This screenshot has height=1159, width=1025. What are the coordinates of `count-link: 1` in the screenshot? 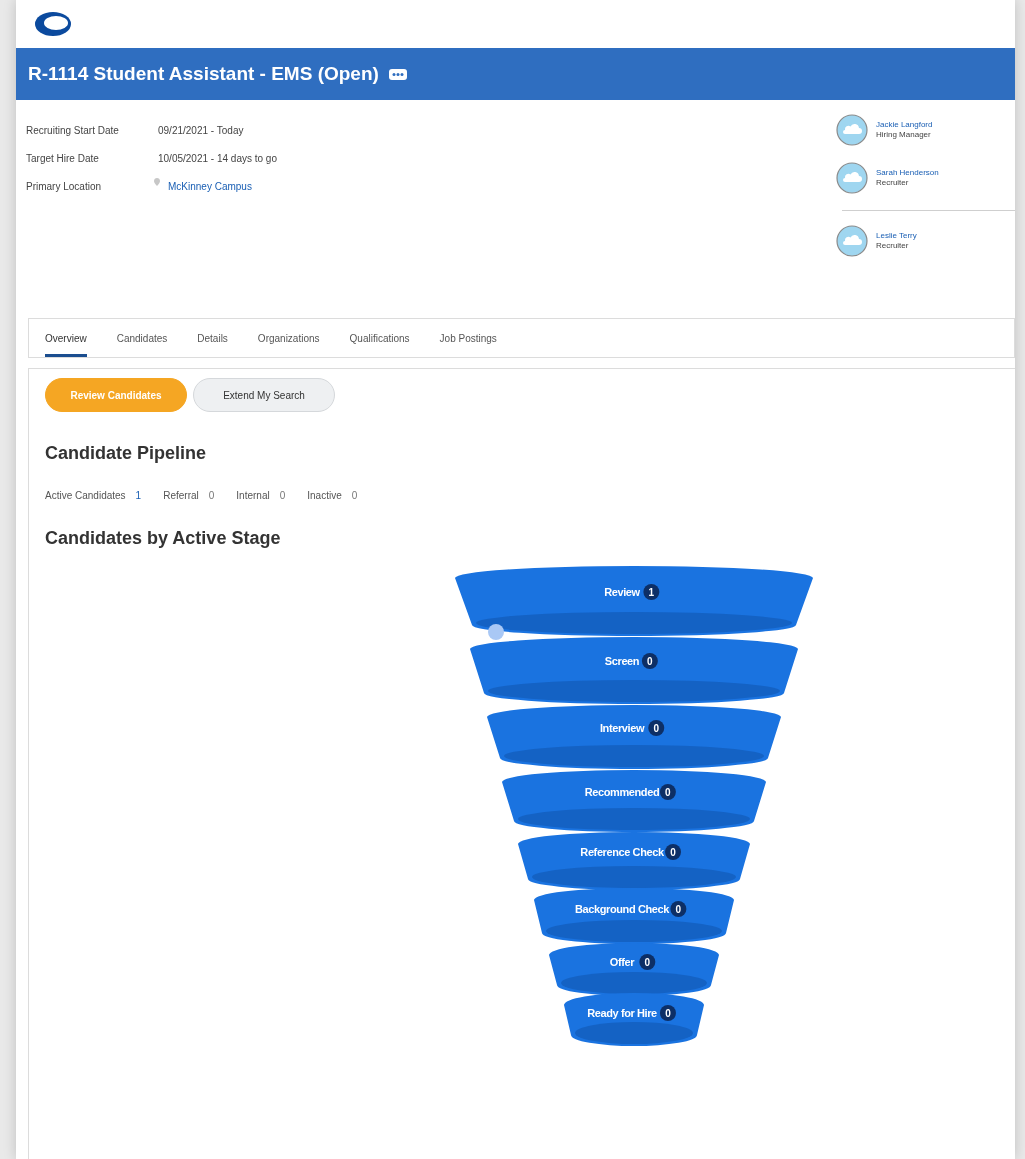 It's located at (138, 495).